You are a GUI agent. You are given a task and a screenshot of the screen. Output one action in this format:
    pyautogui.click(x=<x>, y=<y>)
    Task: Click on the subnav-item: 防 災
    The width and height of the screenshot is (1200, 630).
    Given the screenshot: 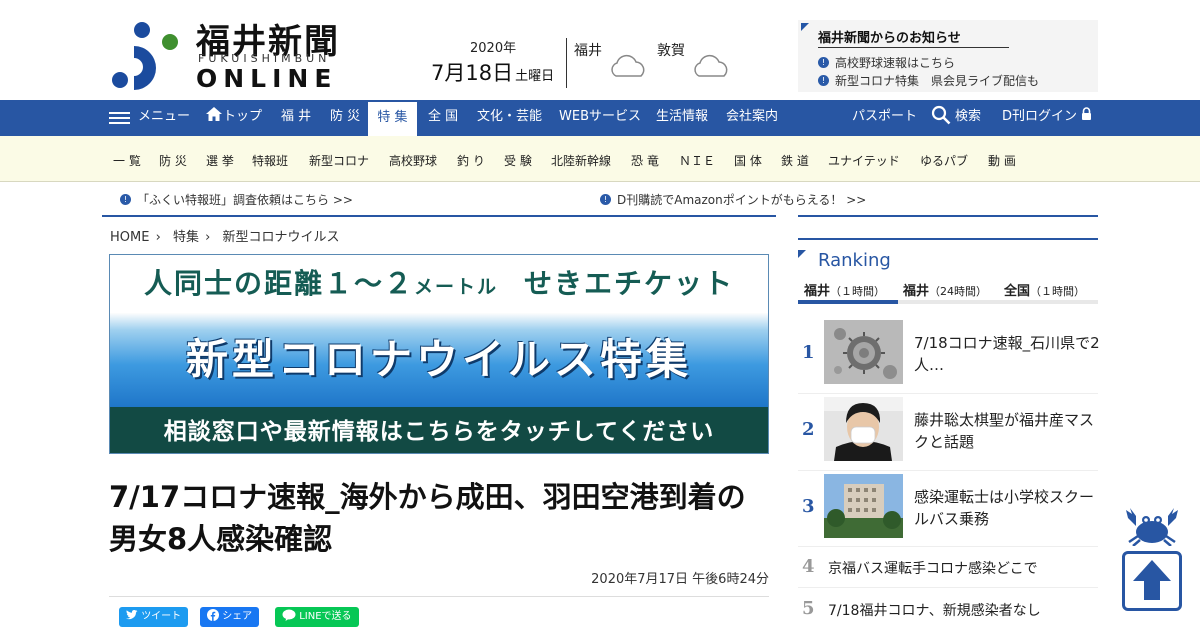 What is the action you would take?
    pyautogui.click(x=173, y=160)
    